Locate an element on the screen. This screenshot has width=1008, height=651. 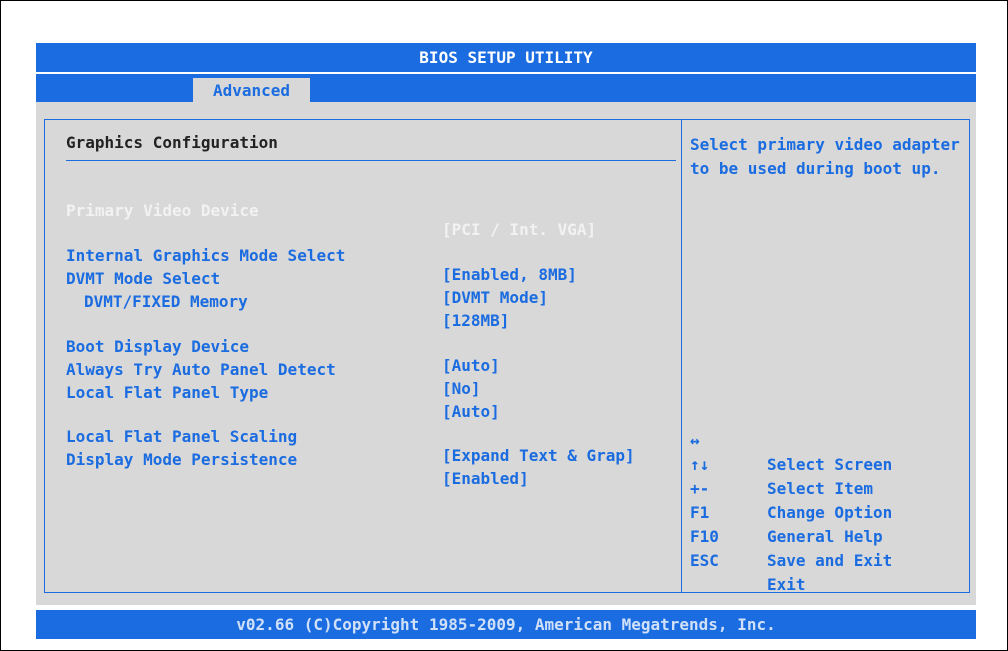
setting-label: Local Flat Panel Type is located at coordinates (167, 392).